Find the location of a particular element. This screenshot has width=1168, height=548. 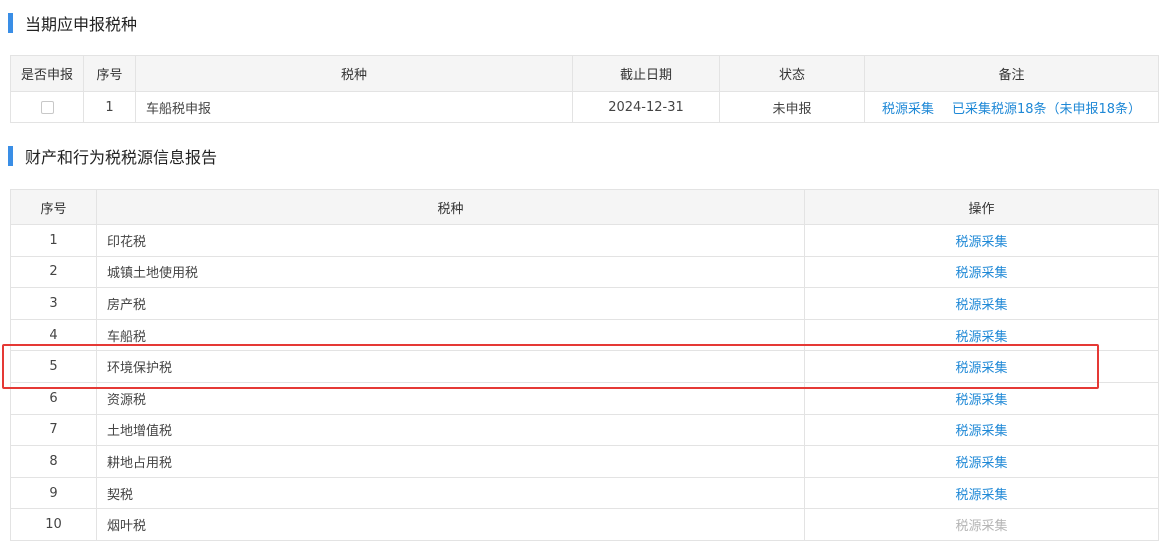

row-tax-type: 房产税 is located at coordinates (450, 303).